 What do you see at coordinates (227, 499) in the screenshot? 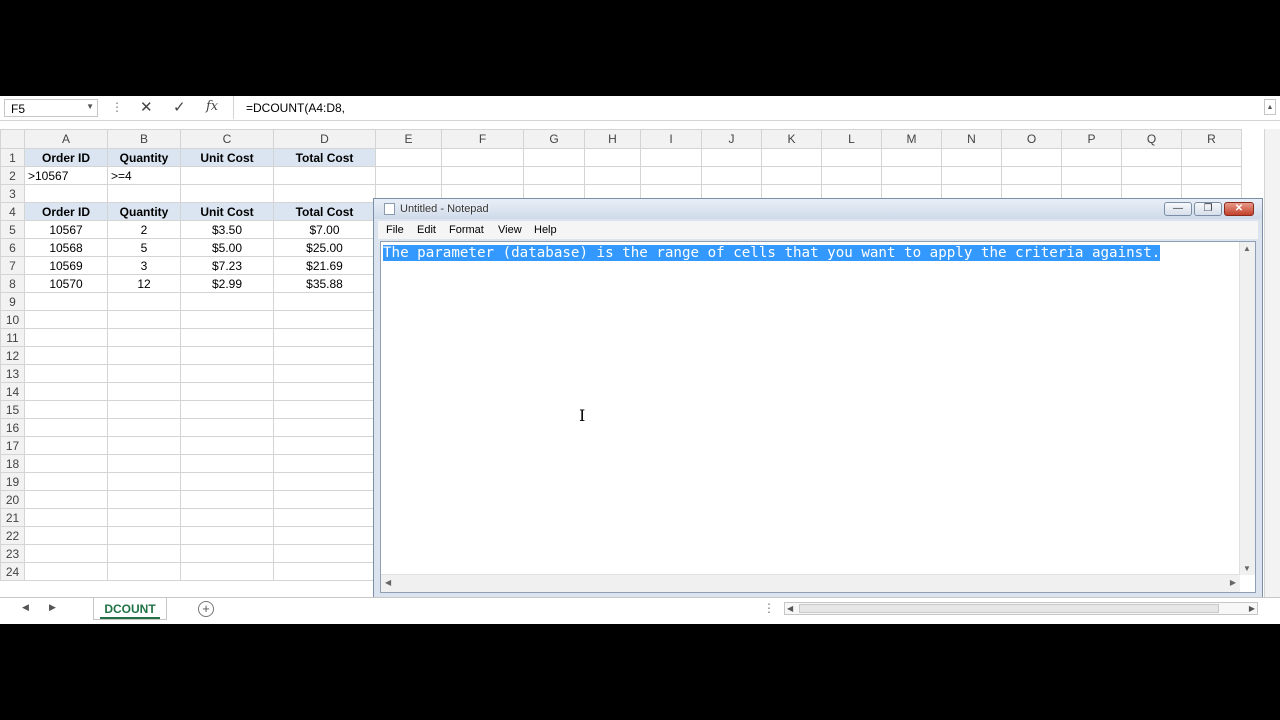
I see `cell-c20` at bounding box center [227, 499].